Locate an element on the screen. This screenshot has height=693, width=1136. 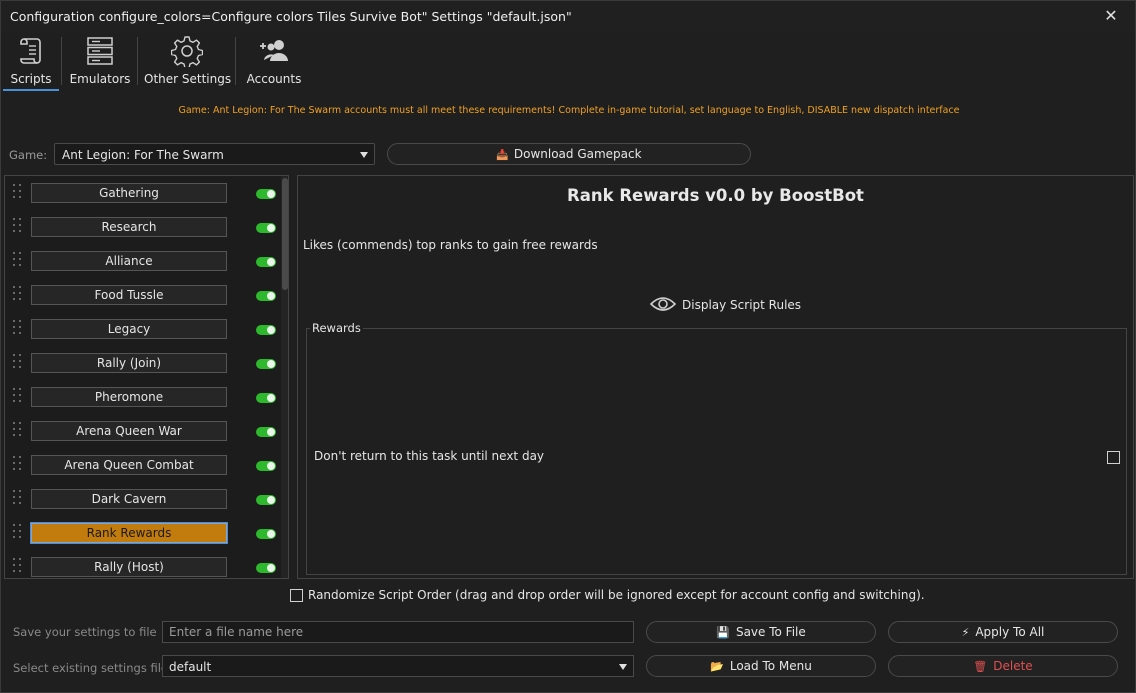
script-row: Gathering is located at coordinates (143, 193).